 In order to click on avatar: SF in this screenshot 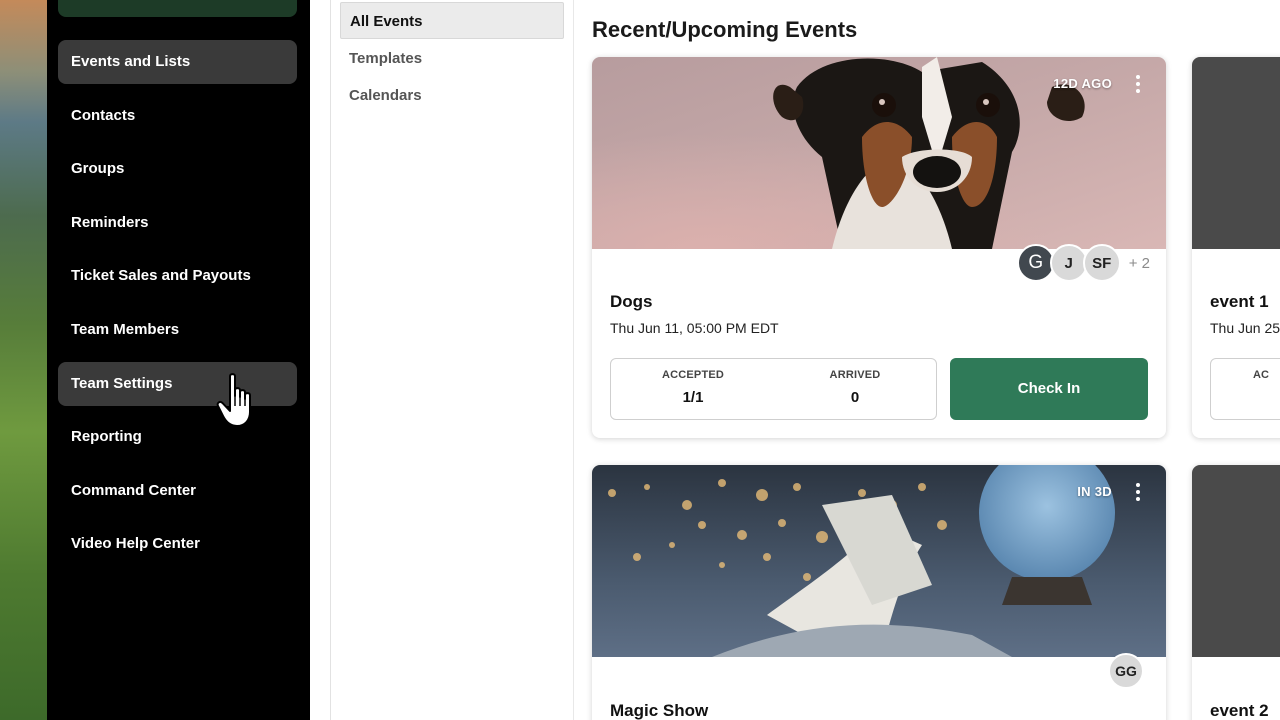, I will do `click(1101, 263)`.